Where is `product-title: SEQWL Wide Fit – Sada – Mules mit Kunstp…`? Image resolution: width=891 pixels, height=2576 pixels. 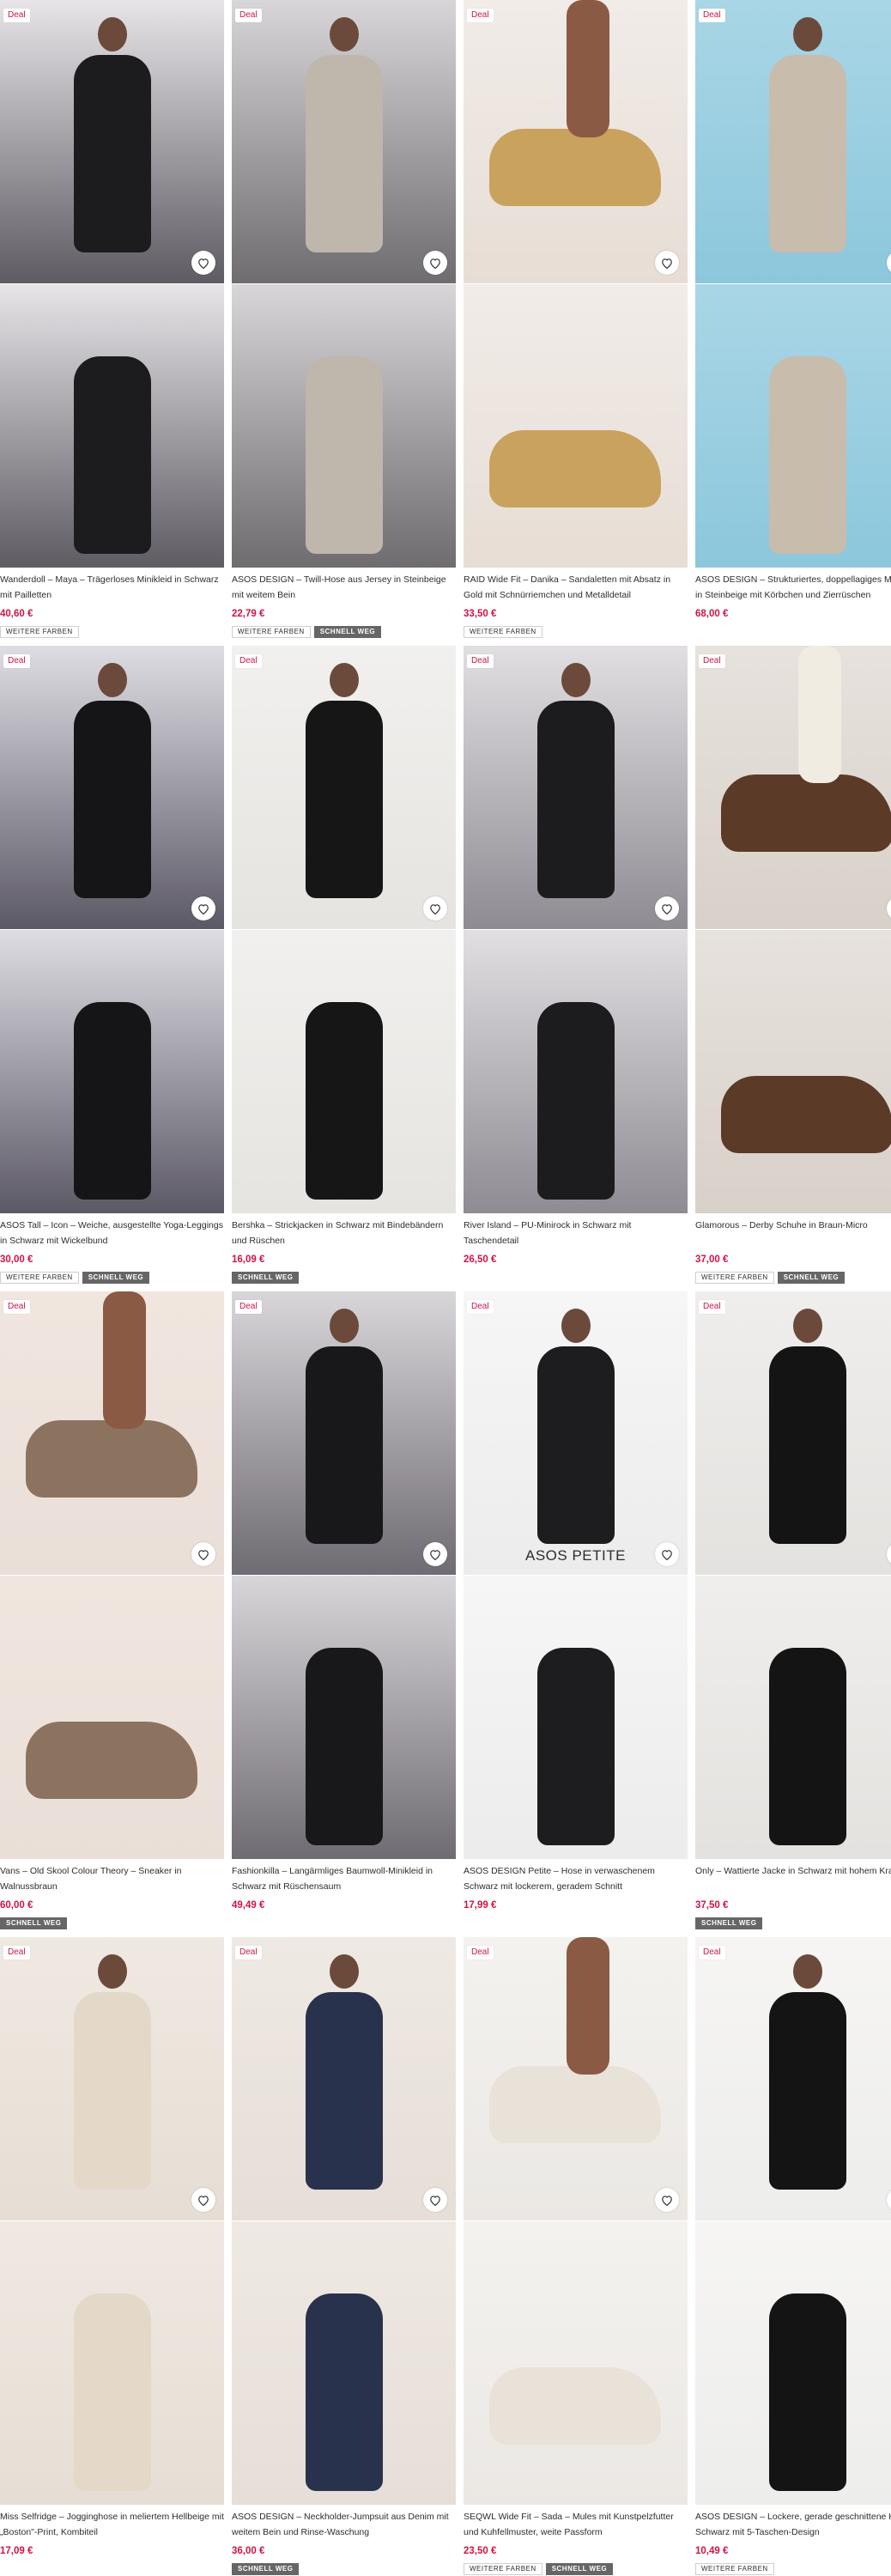
product-title: SEQWL Wide Fit – Sada – Mules mit Kunstp… is located at coordinates (576, 2524).